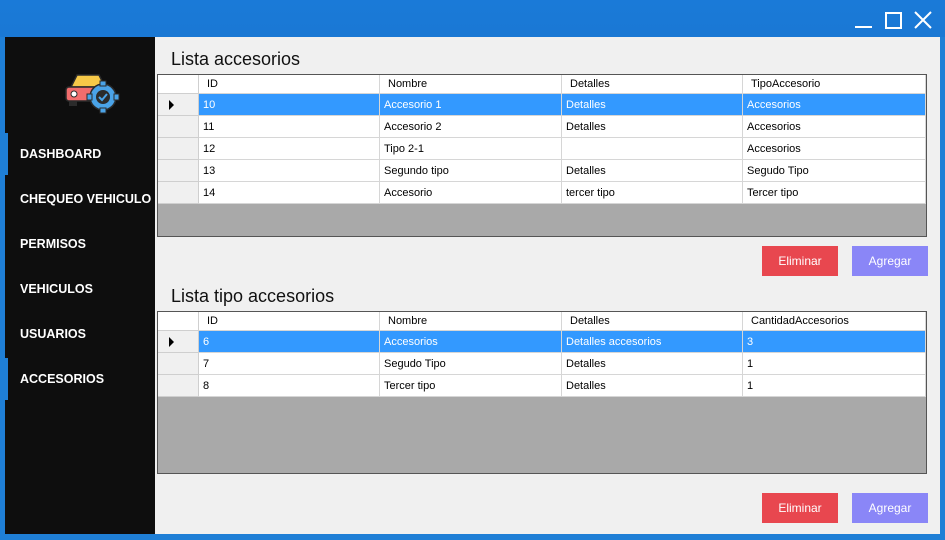  I want to click on table-row: 6 Accesorios Detalles accesorios 3, so click(542, 342).